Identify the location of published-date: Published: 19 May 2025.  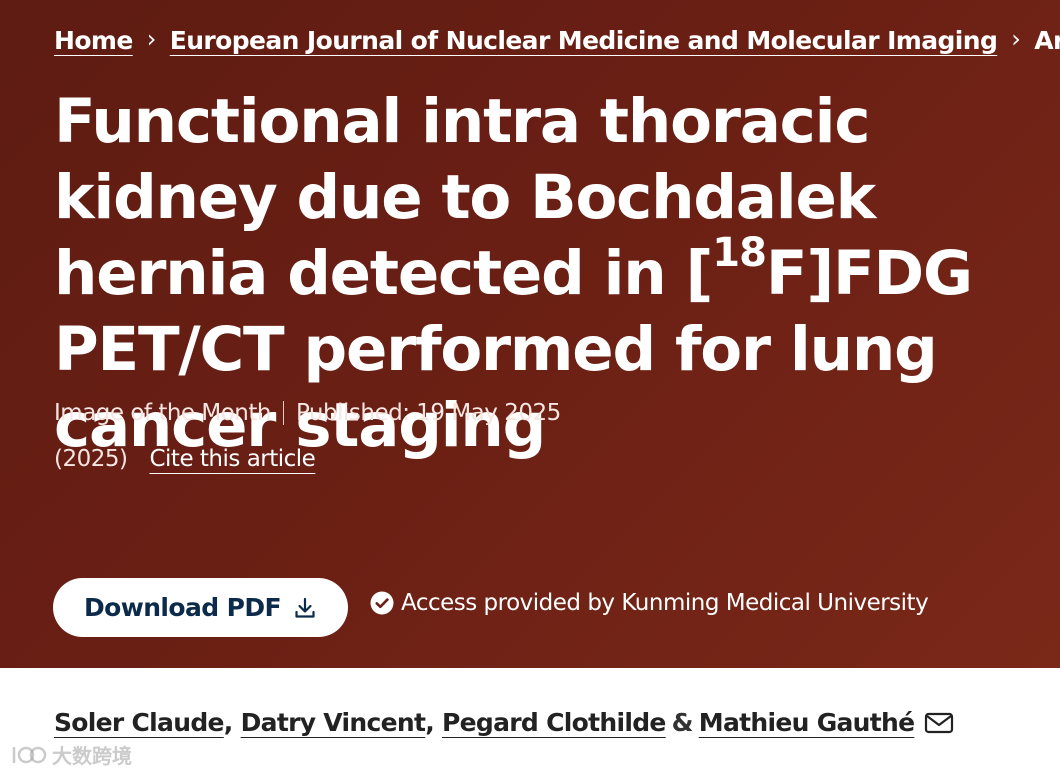
(428, 413).